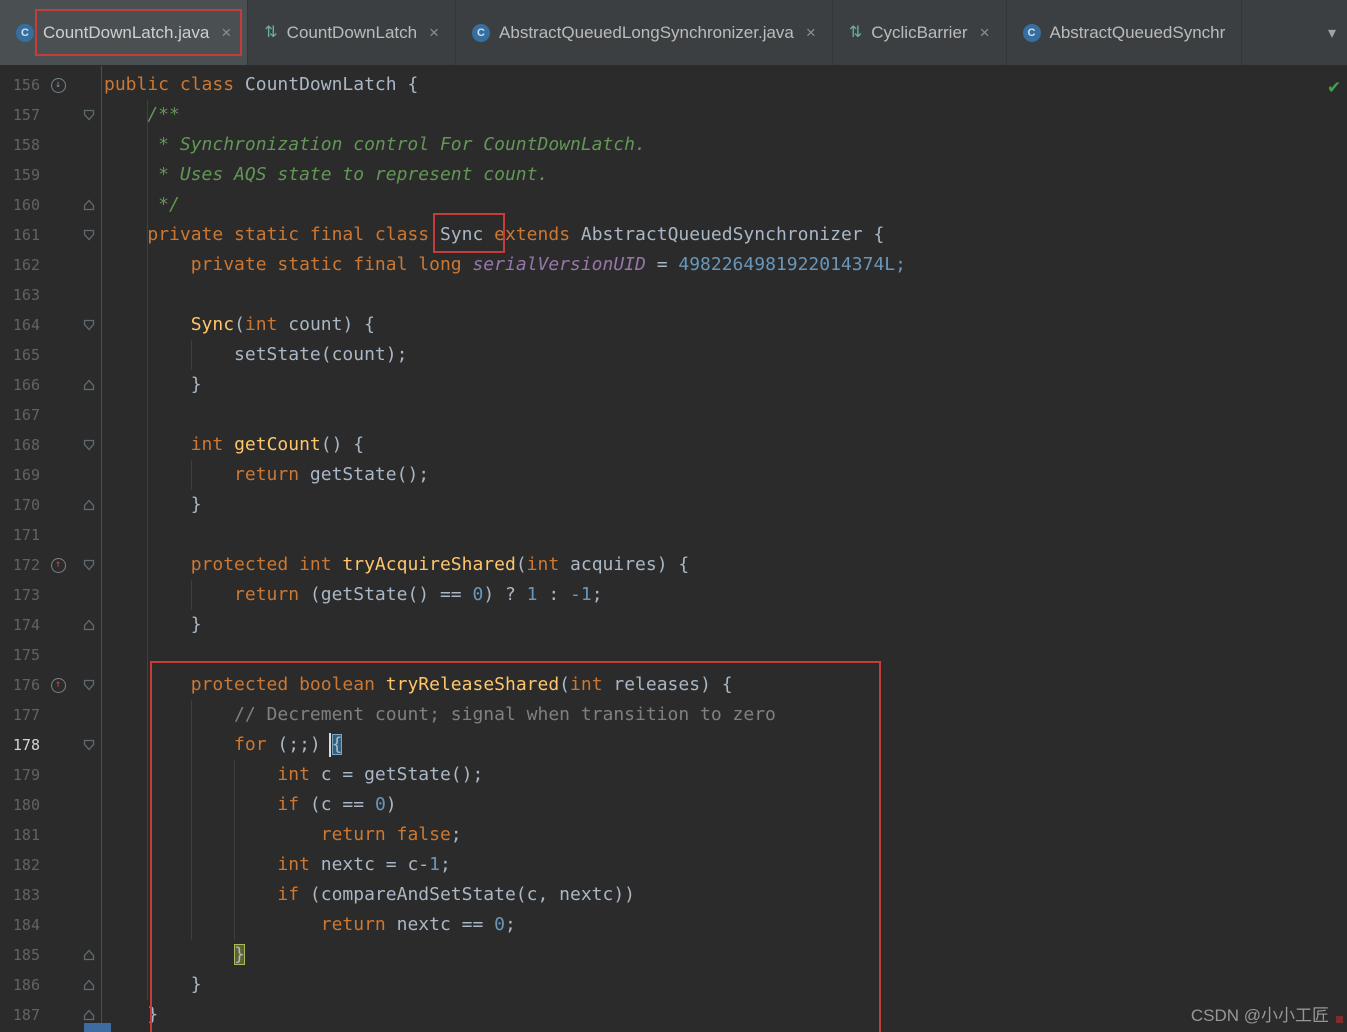 The width and height of the screenshot is (1347, 1032). Describe the element at coordinates (673, 505) in the screenshot. I see `code-line-170: 170 }` at that location.